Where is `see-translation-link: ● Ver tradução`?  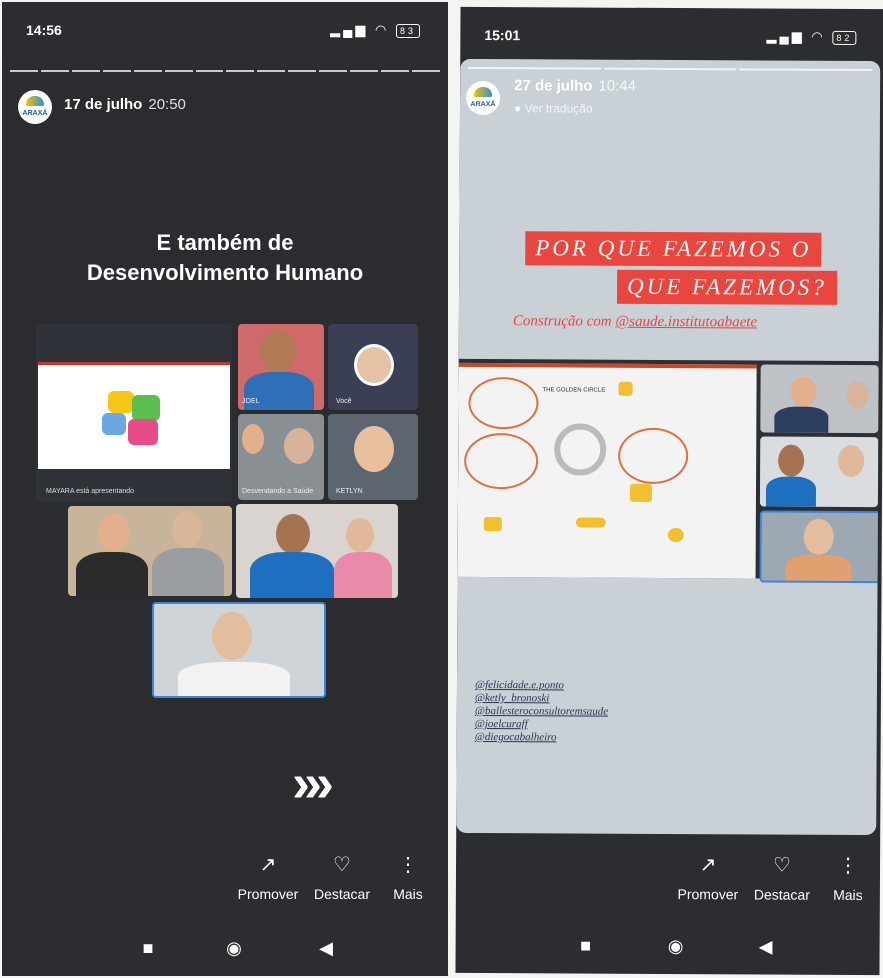 see-translation-link: ● Ver tradução is located at coordinates (553, 108).